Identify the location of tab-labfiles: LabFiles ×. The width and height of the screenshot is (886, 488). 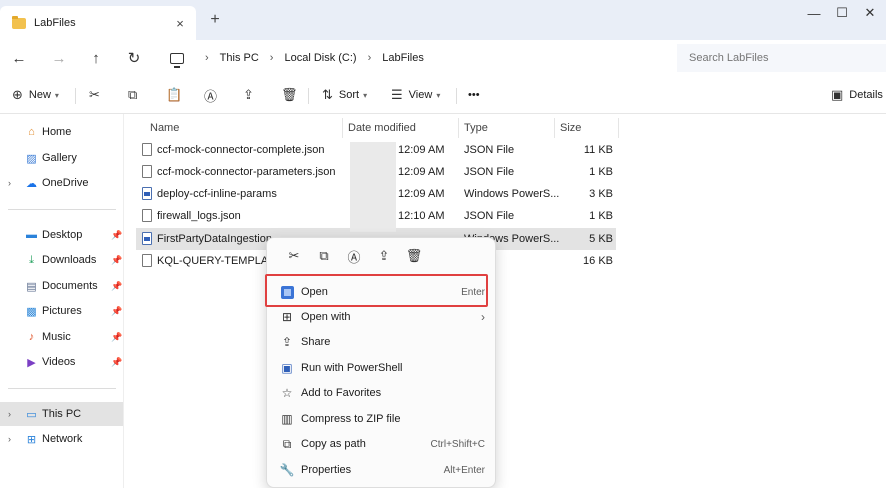
(98, 23).